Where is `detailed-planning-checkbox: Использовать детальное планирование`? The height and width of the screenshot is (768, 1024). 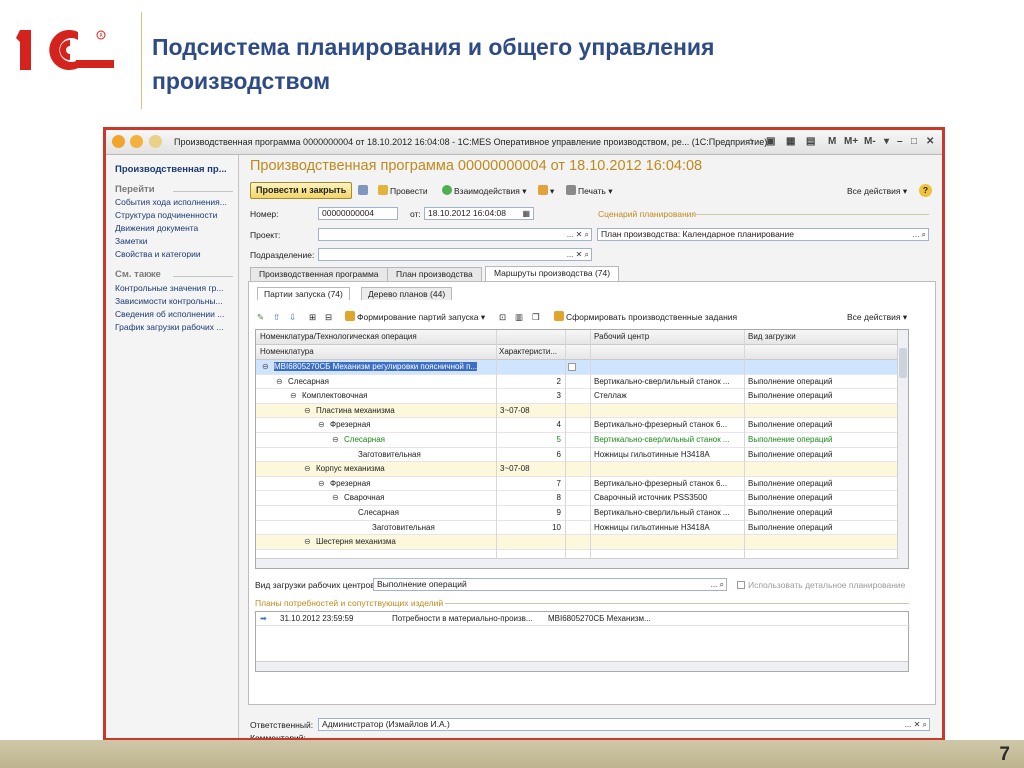
detailed-planning-checkbox: Использовать детальное планирование is located at coordinates (821, 585).